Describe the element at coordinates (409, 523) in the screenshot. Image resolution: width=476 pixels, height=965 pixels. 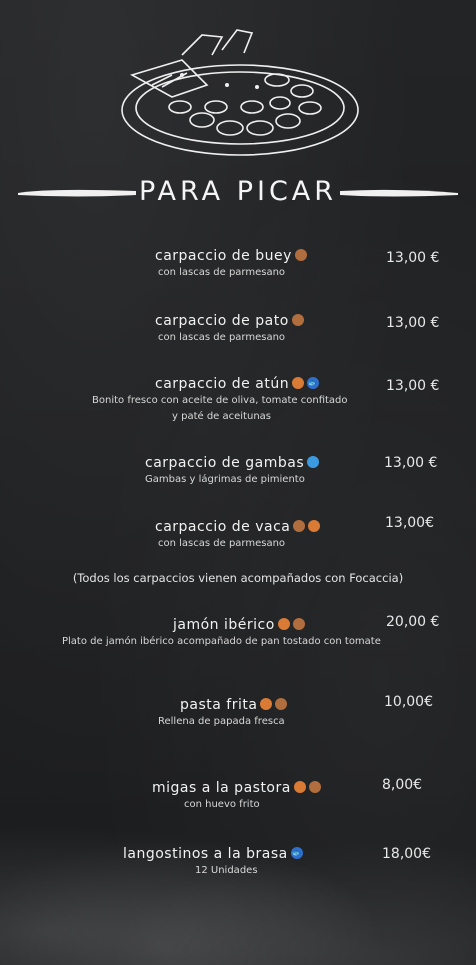
I see `item-price: 13,00€` at that location.